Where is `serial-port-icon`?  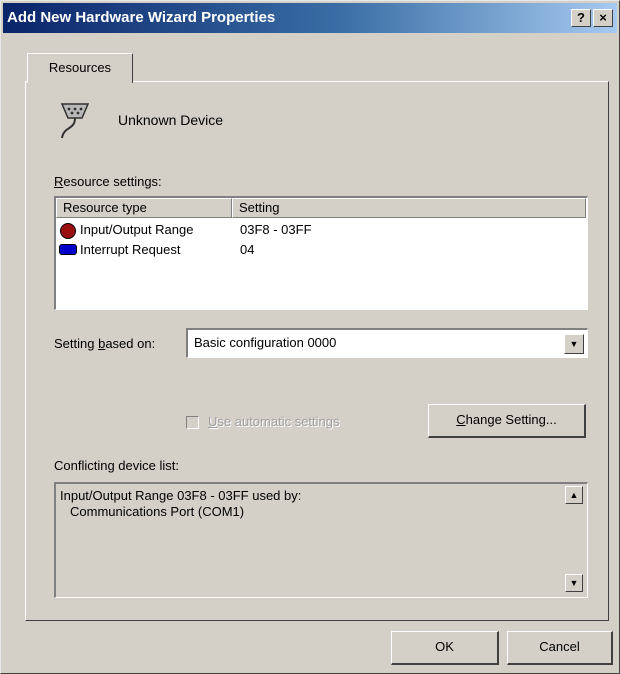 serial-port-icon is located at coordinates (75, 121).